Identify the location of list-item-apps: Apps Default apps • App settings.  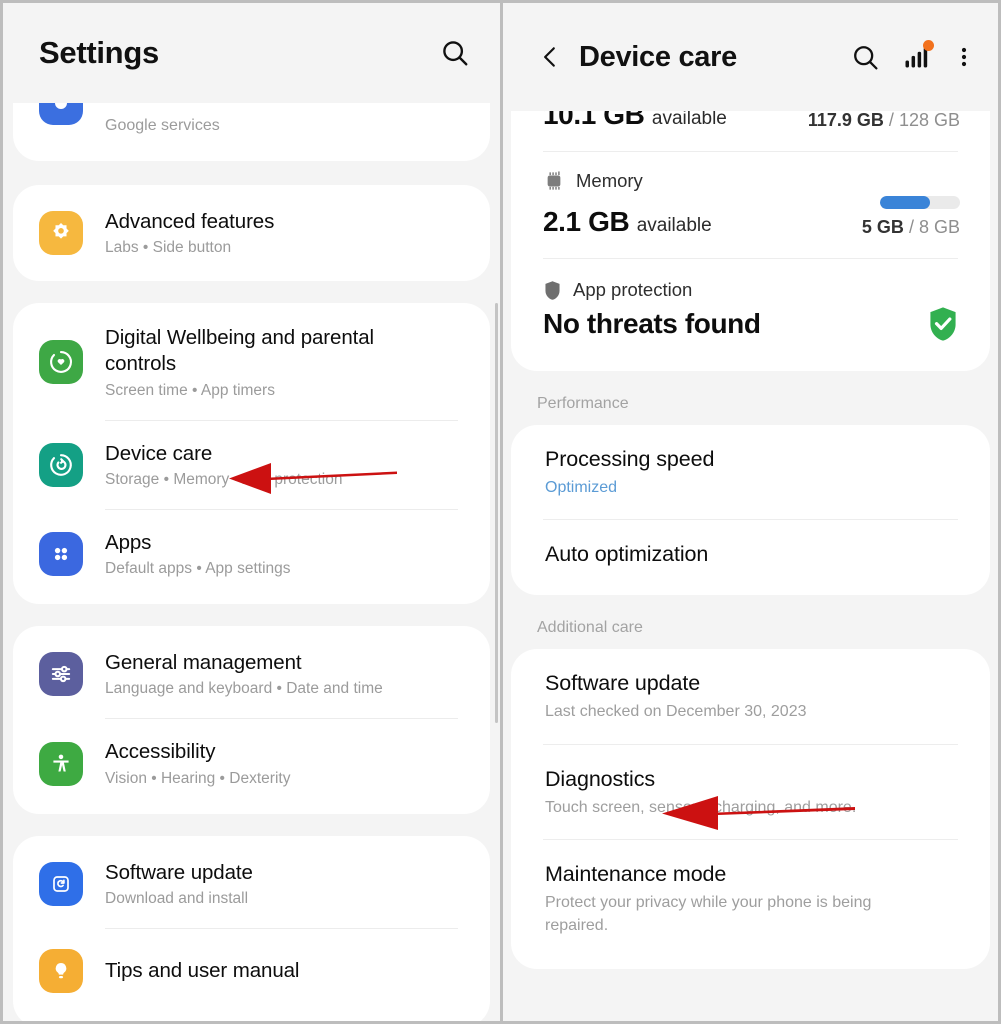
(251, 557).